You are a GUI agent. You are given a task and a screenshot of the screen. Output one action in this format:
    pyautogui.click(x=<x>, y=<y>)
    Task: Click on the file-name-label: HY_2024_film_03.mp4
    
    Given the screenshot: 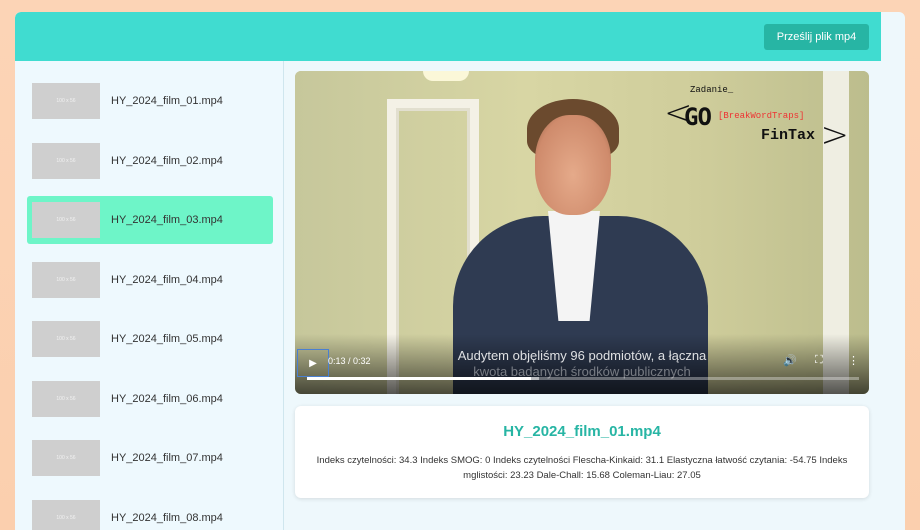 What is the action you would take?
    pyautogui.click(x=167, y=220)
    